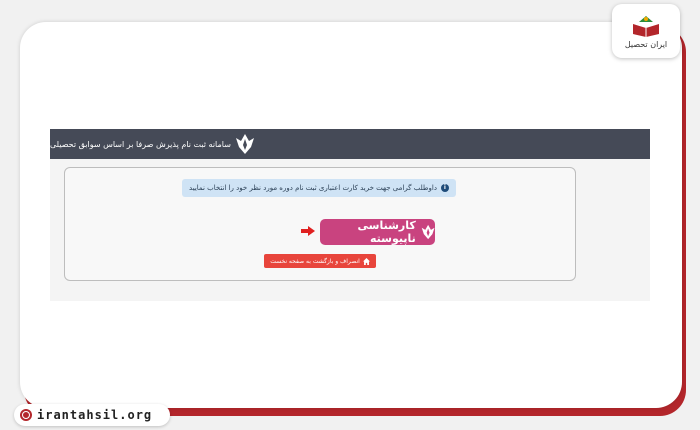 The image size is (700, 430). I want to click on book-logo-icon, so click(646, 26).